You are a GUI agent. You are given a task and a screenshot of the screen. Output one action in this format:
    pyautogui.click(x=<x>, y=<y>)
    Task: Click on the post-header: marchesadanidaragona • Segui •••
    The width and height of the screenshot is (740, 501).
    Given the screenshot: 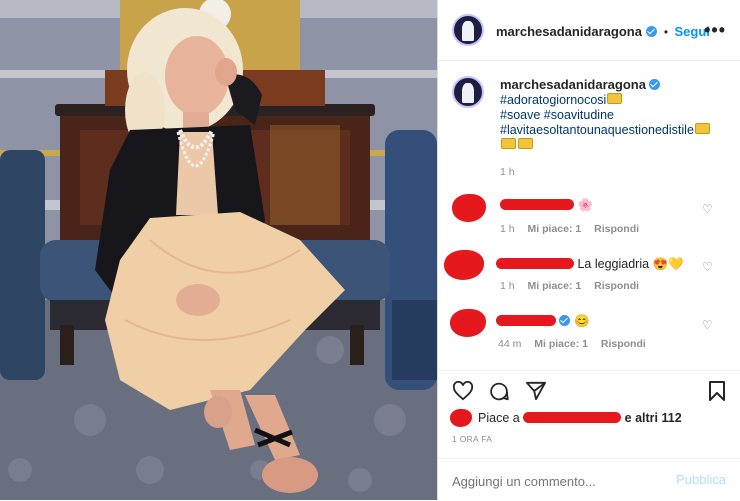 What is the action you would take?
    pyautogui.click(x=589, y=30)
    